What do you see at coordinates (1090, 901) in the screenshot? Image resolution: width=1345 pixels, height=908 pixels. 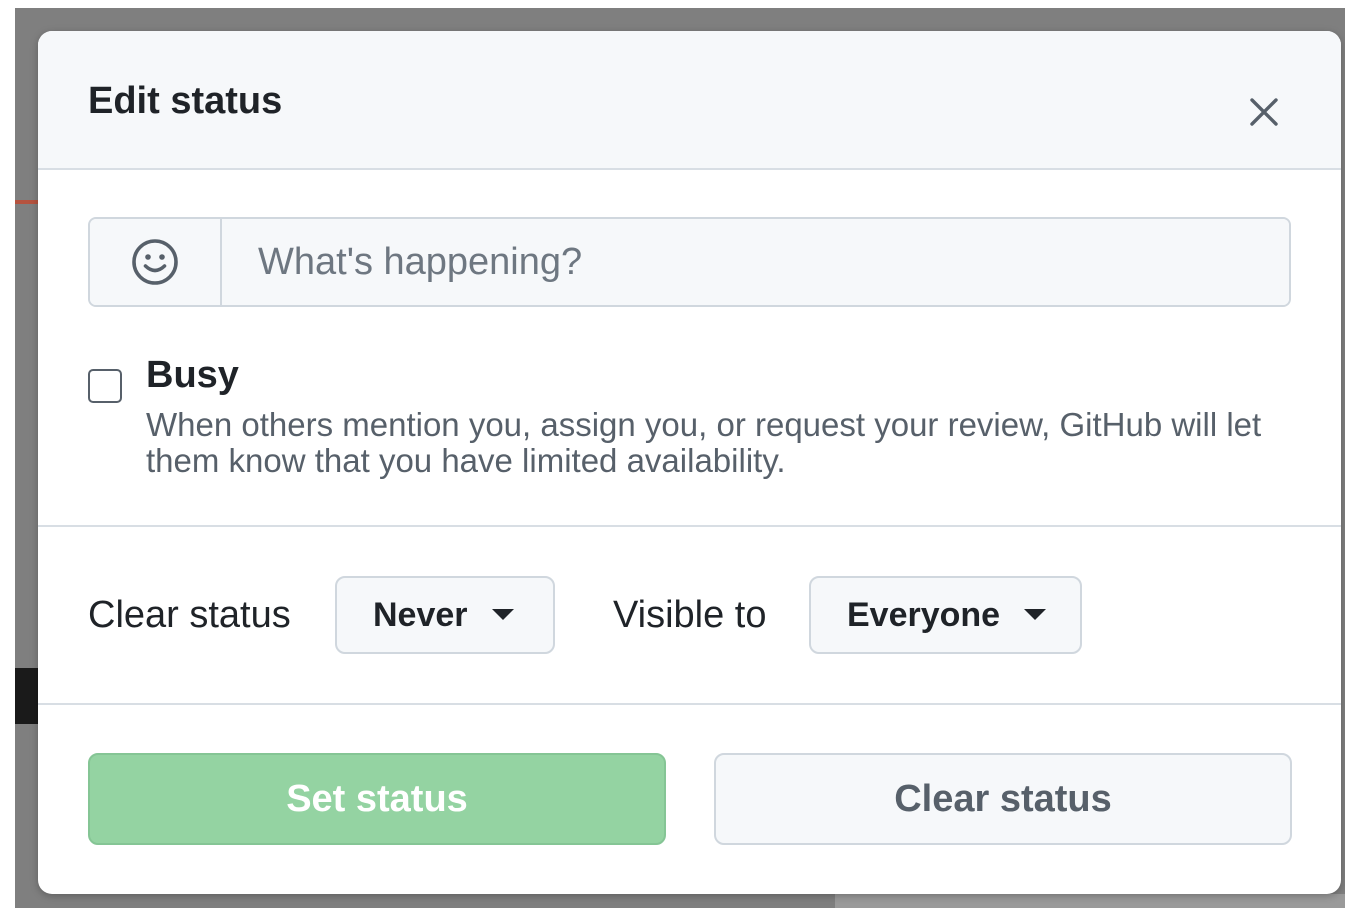 I see `background-strip` at bounding box center [1090, 901].